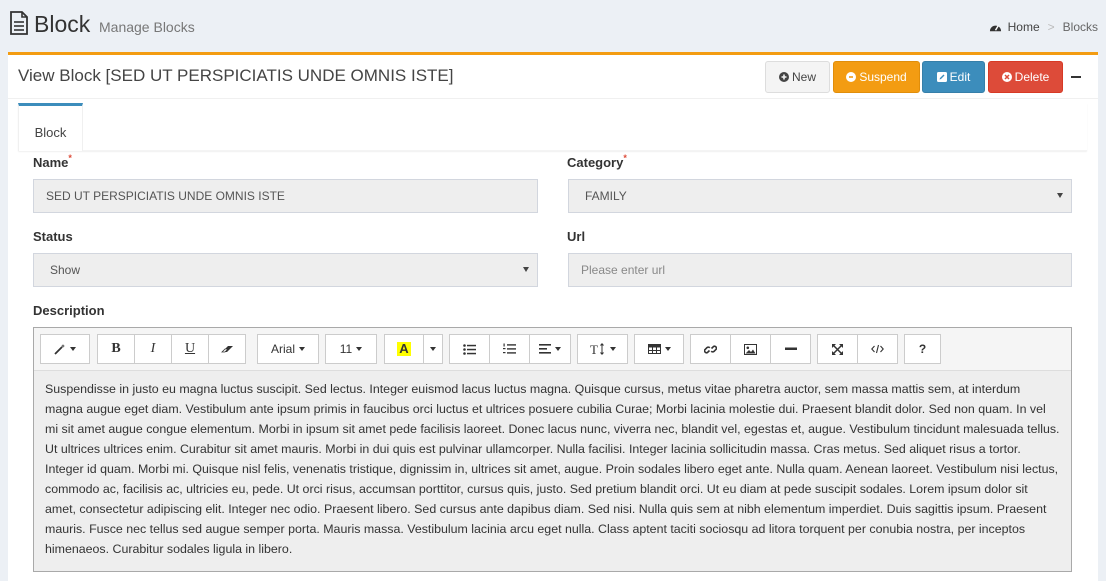  I want to click on suspend-button-label: Suspend, so click(883, 77).